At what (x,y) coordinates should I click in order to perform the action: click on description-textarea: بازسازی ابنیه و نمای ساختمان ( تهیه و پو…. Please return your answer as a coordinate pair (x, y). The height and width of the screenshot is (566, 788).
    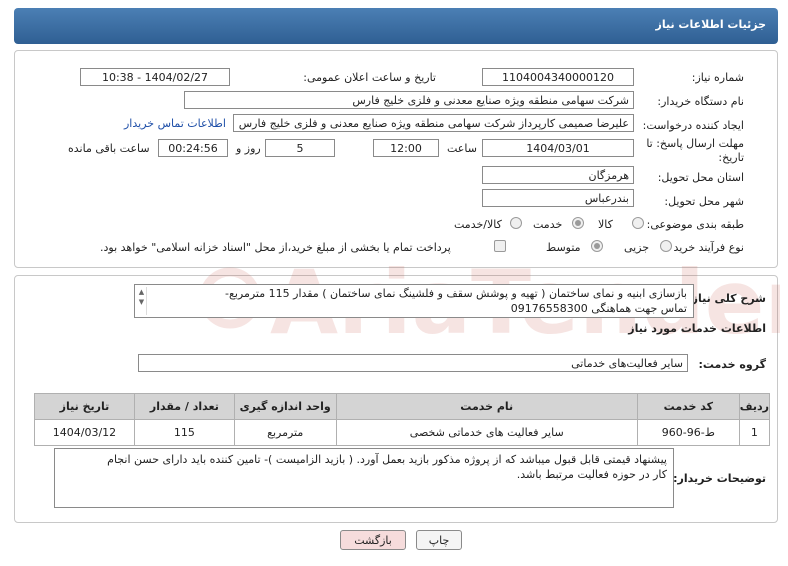
    Looking at the image, I should click on (414, 301).